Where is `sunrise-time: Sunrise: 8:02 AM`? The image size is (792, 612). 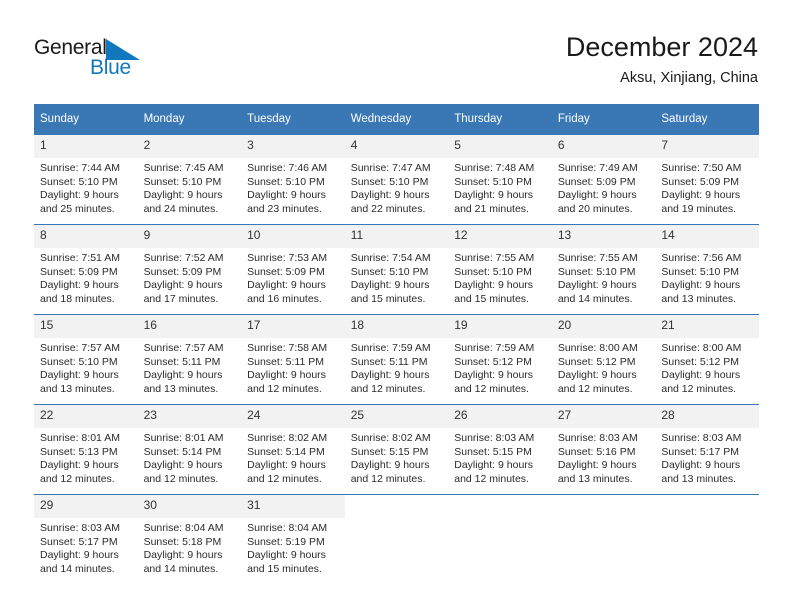 sunrise-time: Sunrise: 8:02 AM is located at coordinates (287, 438).